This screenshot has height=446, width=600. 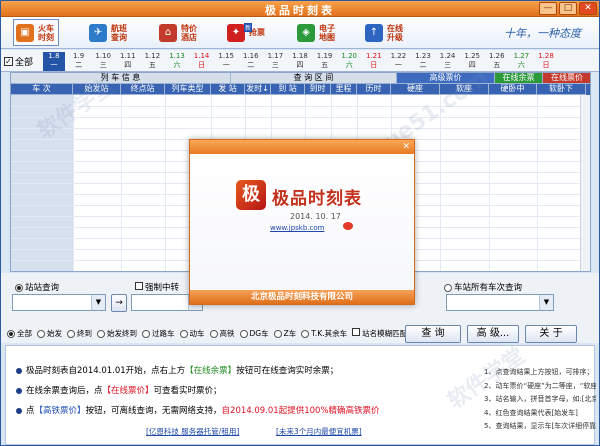 What do you see at coordinates (59, 302) in the screenshot?
I see `from-station-select: ▼` at bounding box center [59, 302].